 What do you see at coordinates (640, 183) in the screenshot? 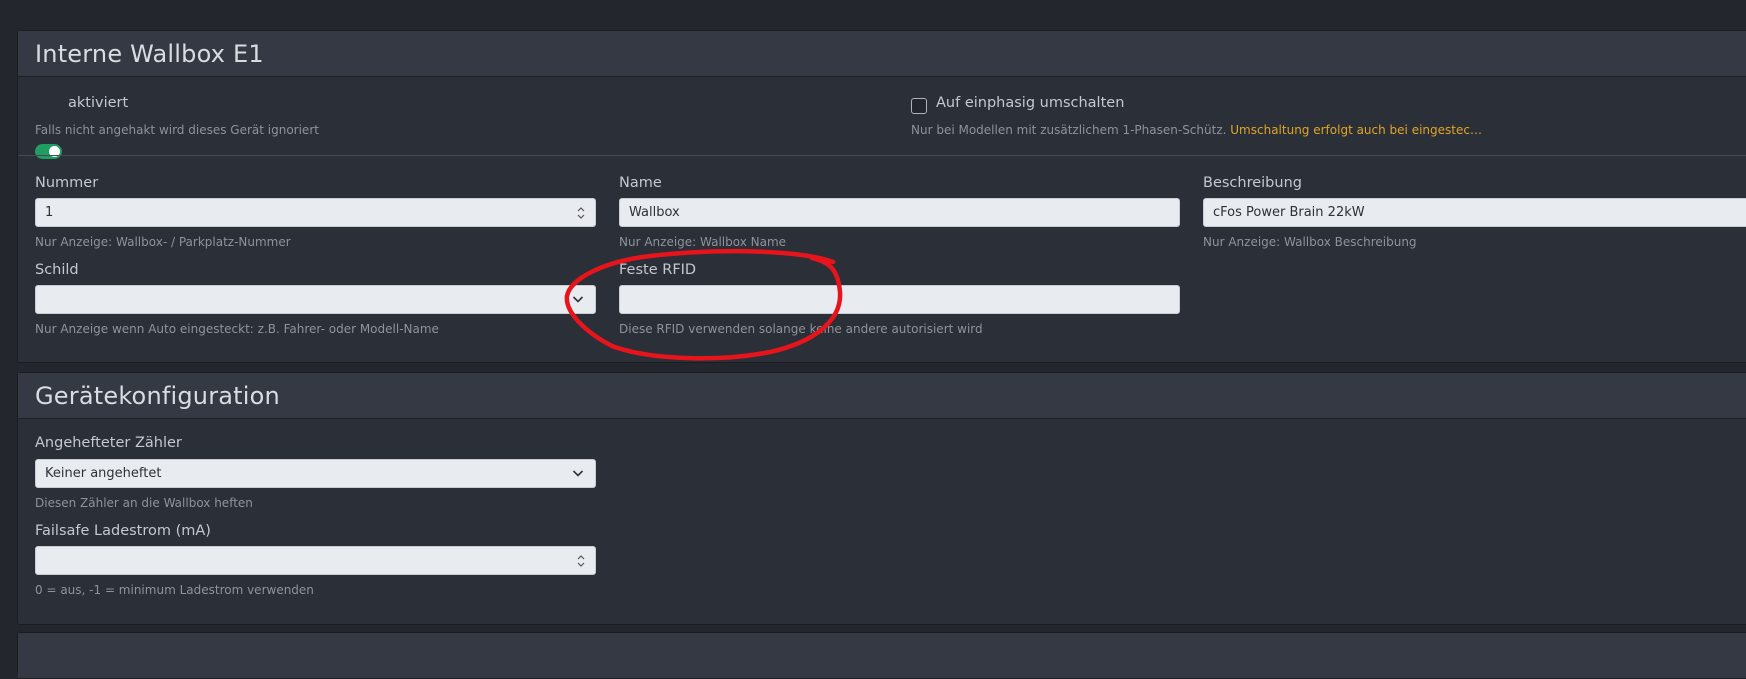
I see `name-label: Name` at bounding box center [640, 183].